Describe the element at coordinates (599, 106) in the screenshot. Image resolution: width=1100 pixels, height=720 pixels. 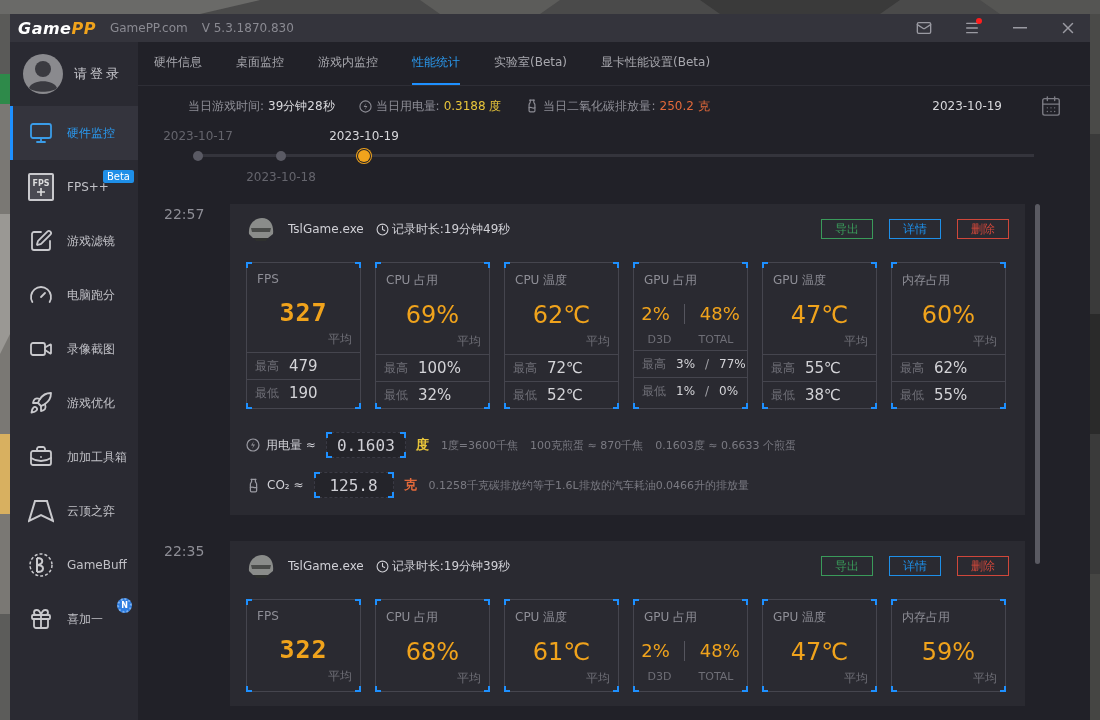
I see `summary-label: 当日二氧化碳排放量:` at that location.